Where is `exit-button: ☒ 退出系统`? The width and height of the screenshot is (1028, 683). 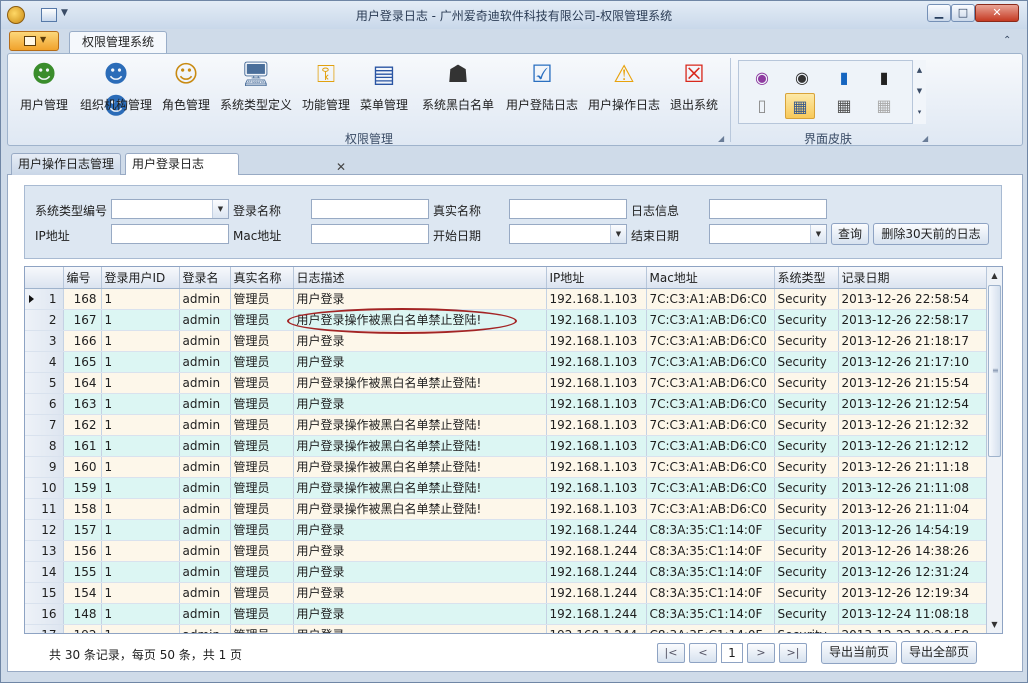
exit-button: ☒ 退出系统 is located at coordinates (694, 88).